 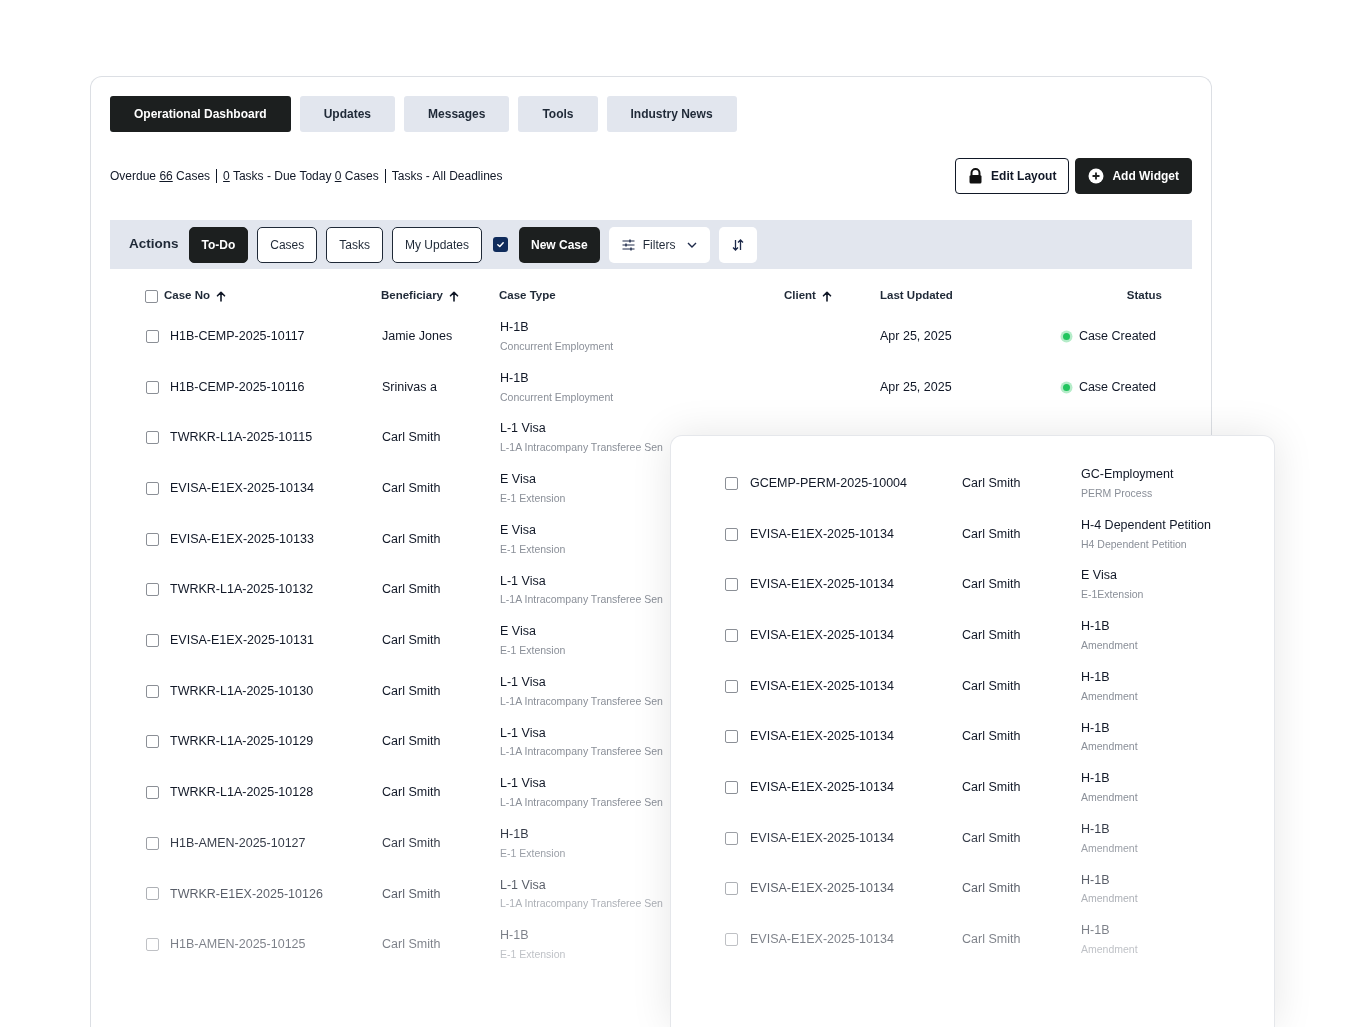 I want to click on column-header: Case No, so click(x=195, y=296).